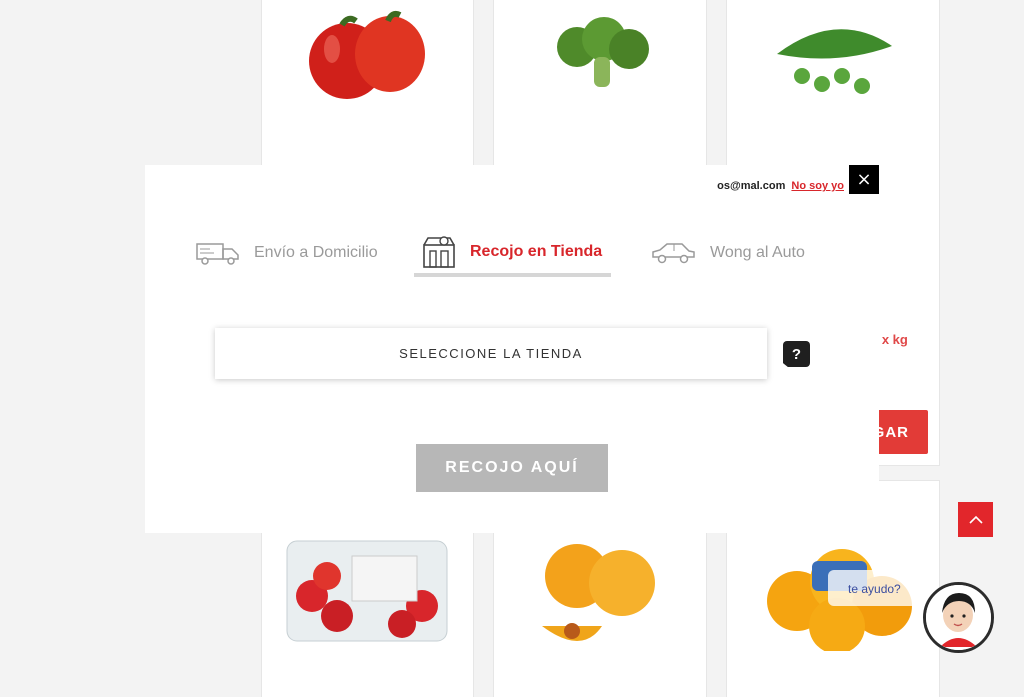 Image resolution: width=1024 pixels, height=697 pixels. Describe the element at coordinates (536, 251) in the screenshot. I see `tab-label: Recojo en Tienda` at that location.